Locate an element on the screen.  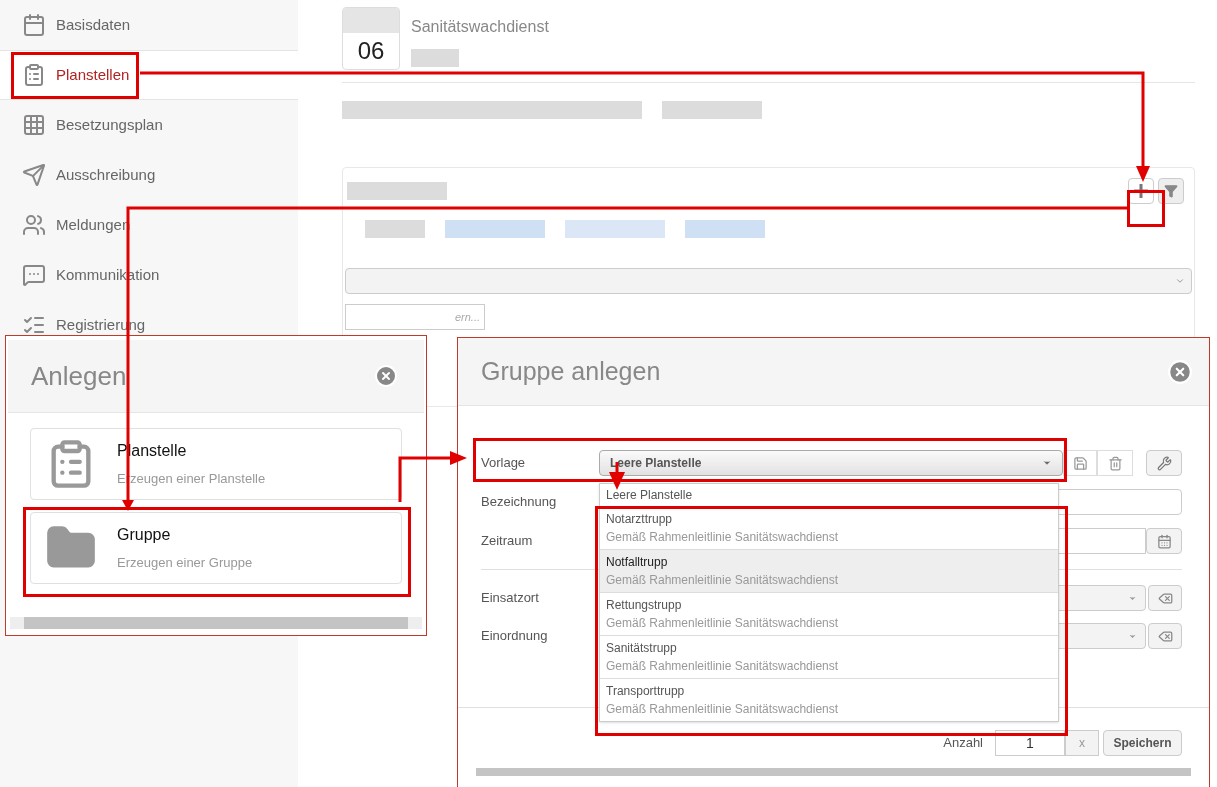
dropdown-option: Sanitätstrupp Gemäß Rahmenleitlinie Sanitätswachdienst is located at coordinates (829, 656).